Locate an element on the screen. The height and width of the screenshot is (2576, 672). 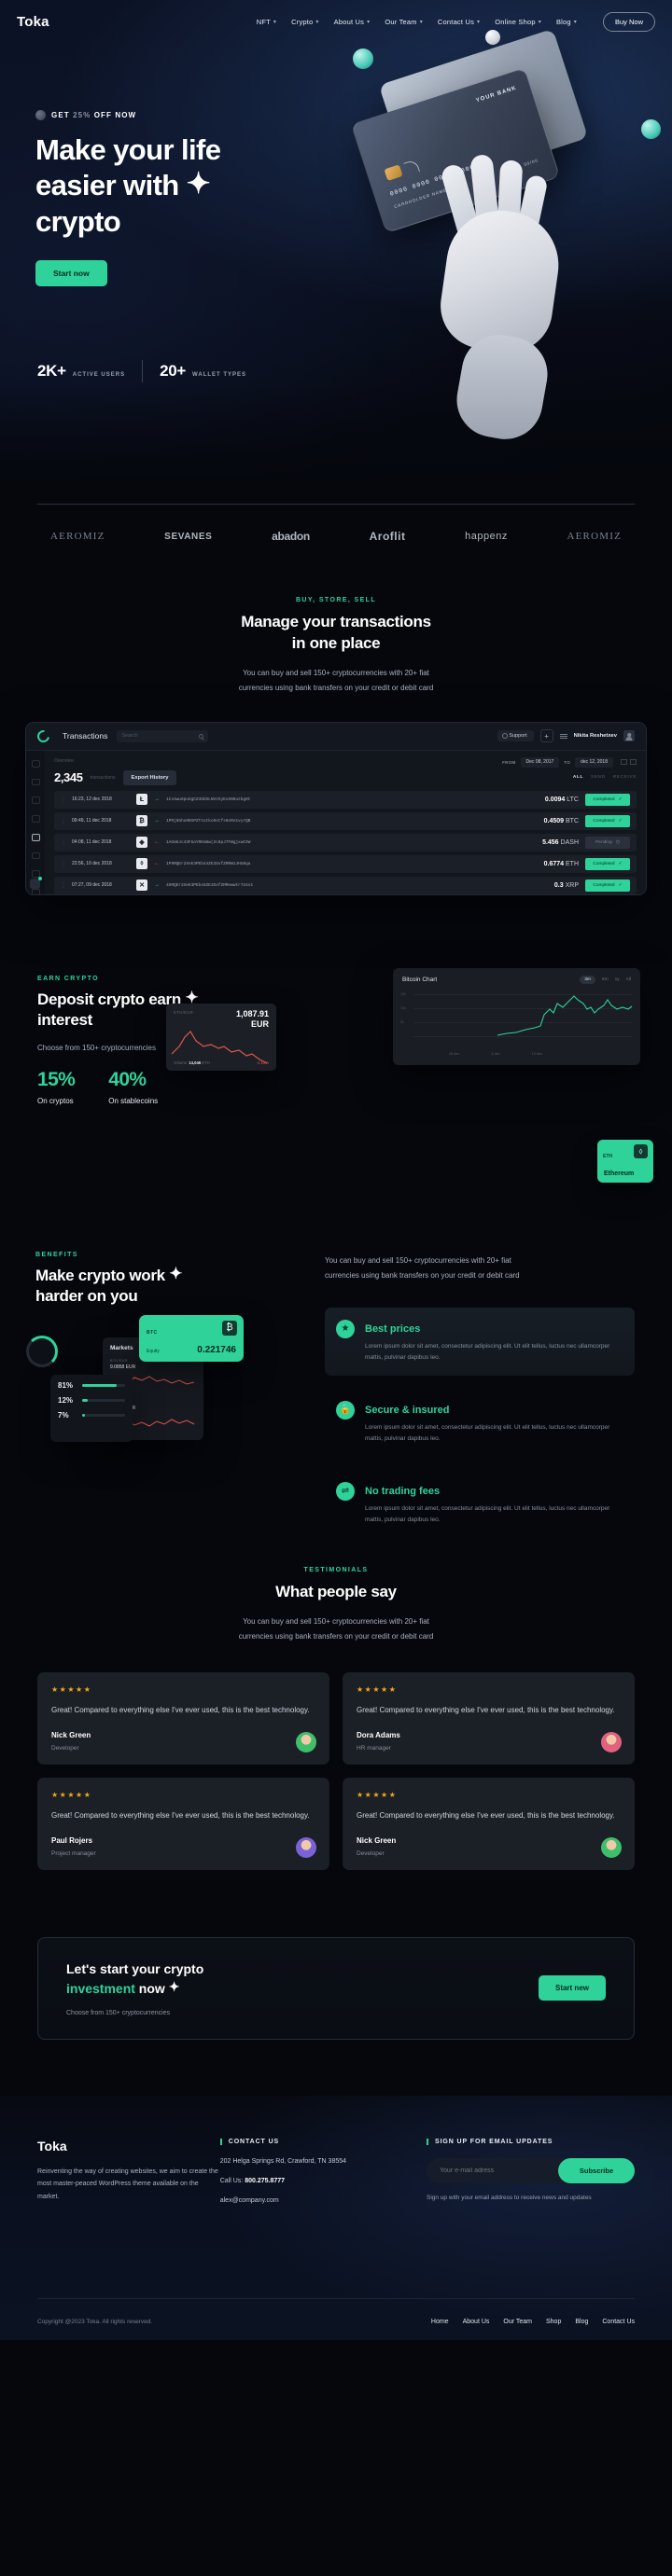
nav-item-nft: NFT ▾ is located at coordinates (266, 22).